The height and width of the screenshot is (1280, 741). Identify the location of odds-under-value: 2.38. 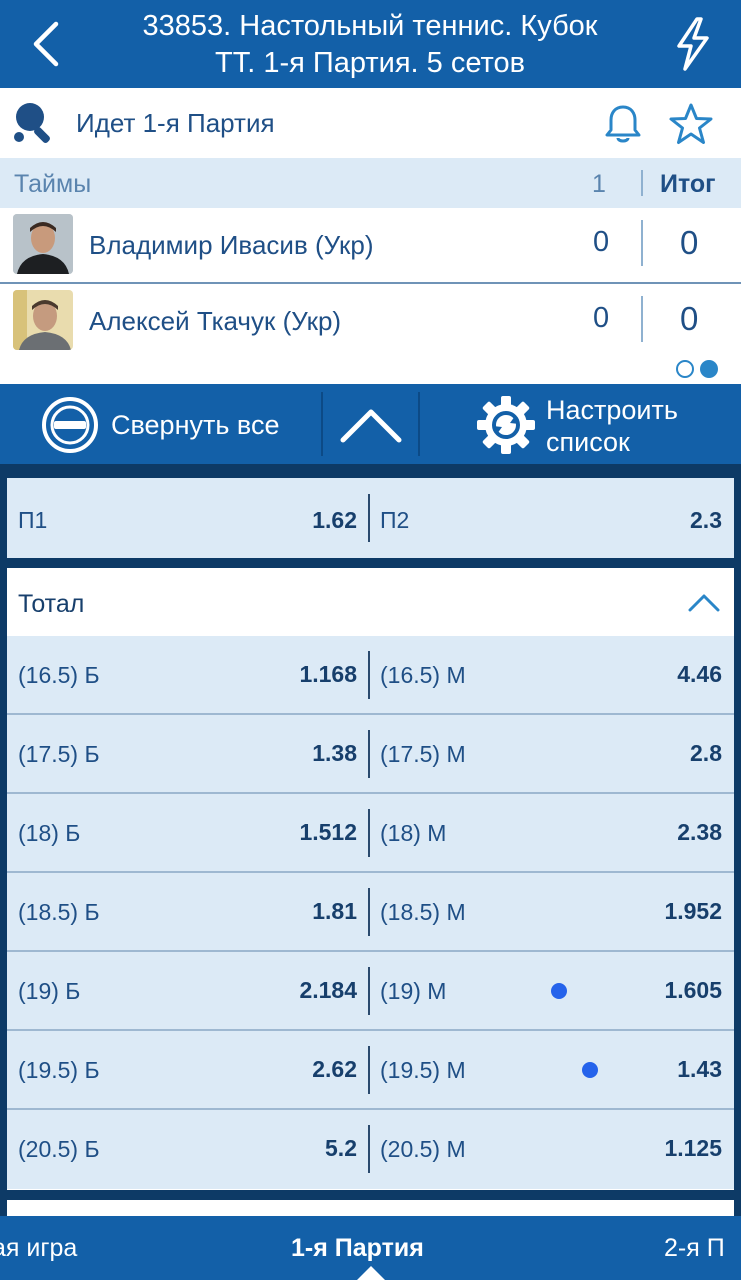
(699, 832).